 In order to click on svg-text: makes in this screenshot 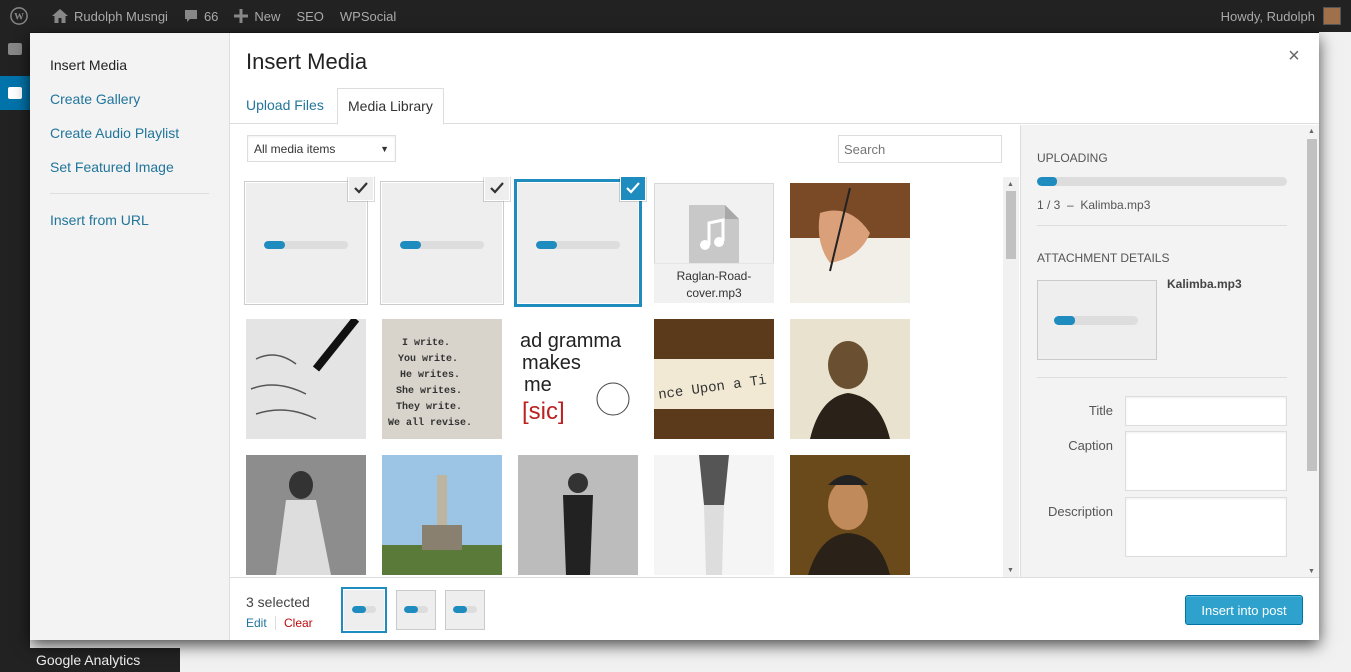, I will do `click(551, 363)`.